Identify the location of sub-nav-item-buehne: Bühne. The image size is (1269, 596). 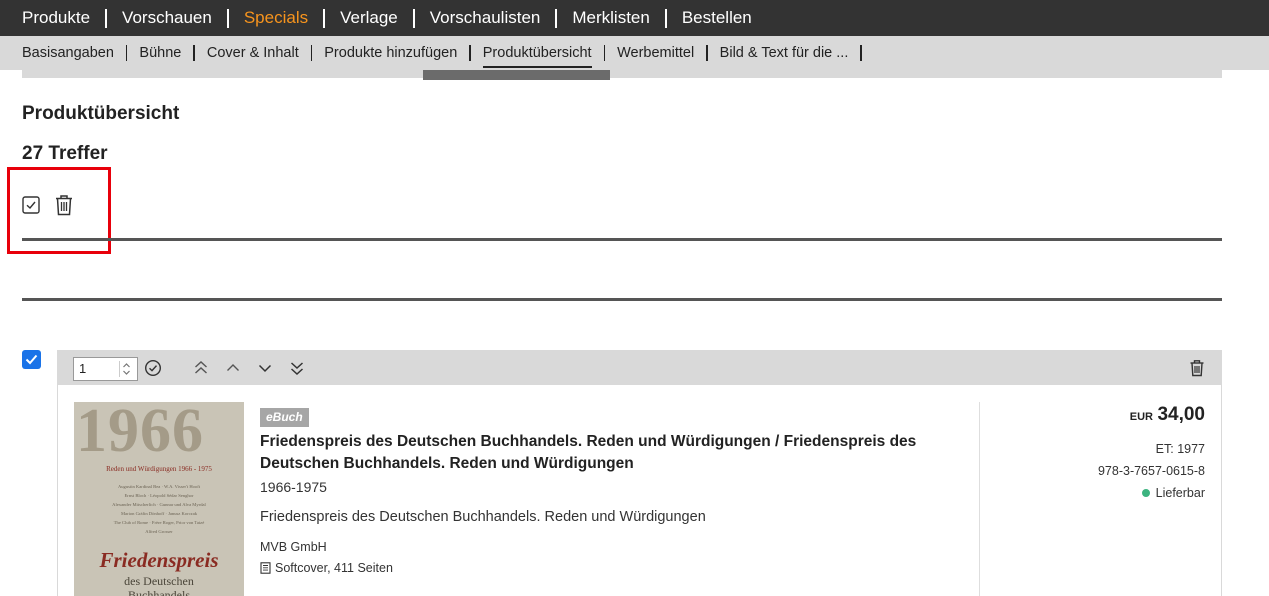
(160, 53).